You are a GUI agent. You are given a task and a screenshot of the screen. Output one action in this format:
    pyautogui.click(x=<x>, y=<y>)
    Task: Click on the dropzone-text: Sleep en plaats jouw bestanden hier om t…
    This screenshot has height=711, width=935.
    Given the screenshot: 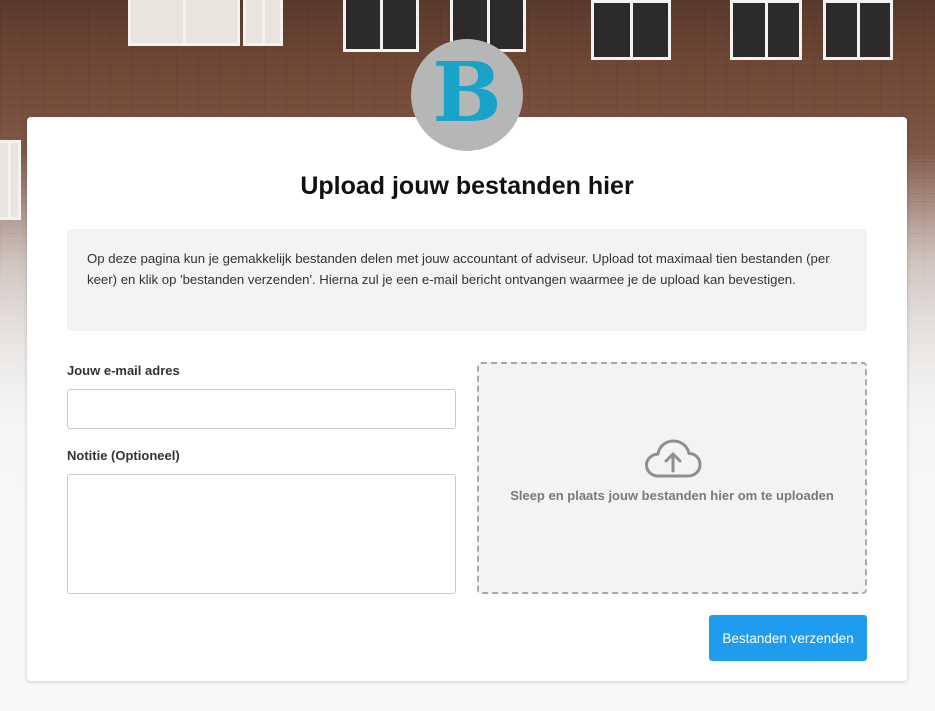 What is the action you would take?
    pyautogui.click(x=672, y=495)
    